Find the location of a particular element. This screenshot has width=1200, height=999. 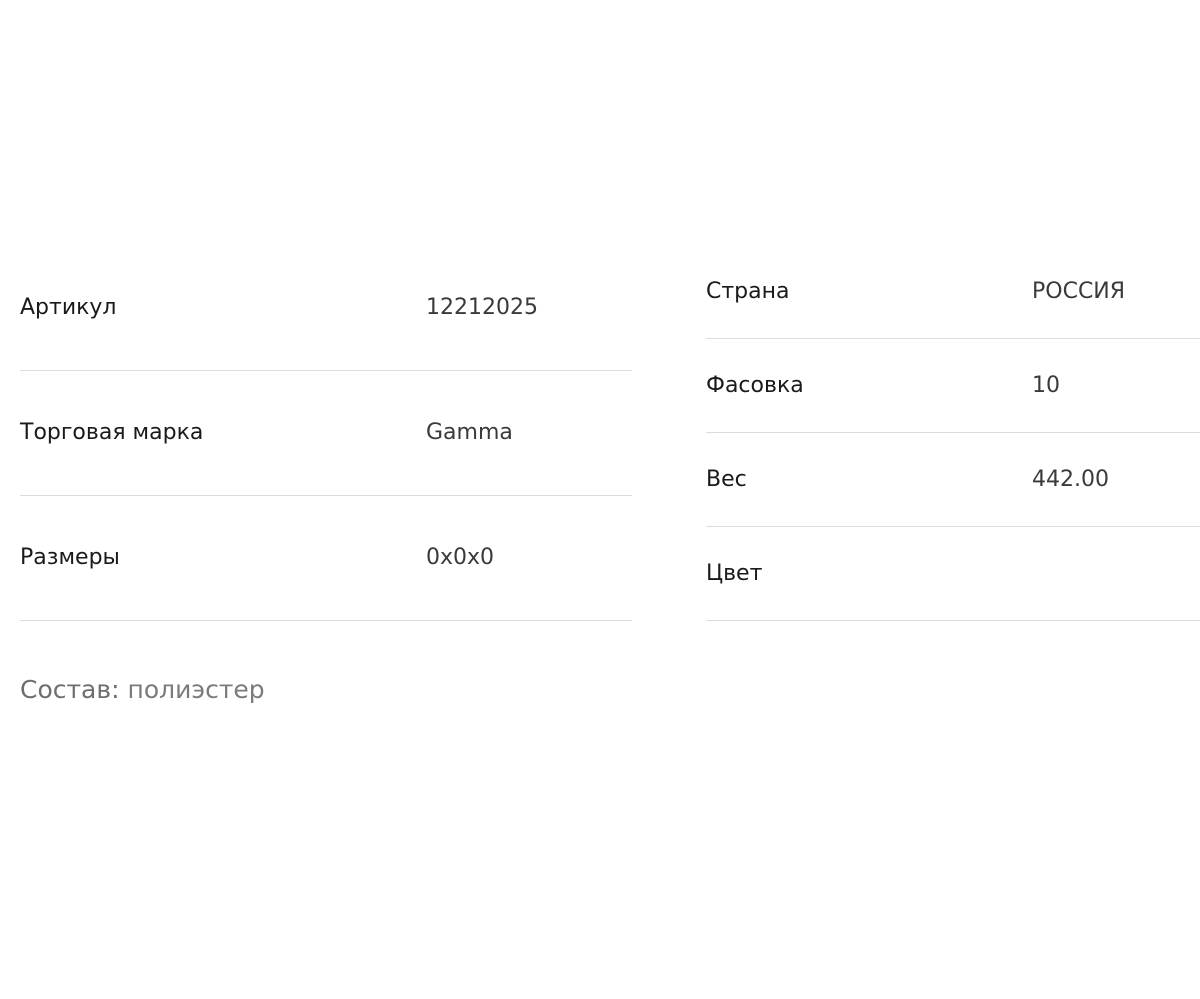

spec-label: Торговая марка is located at coordinates (112, 432).